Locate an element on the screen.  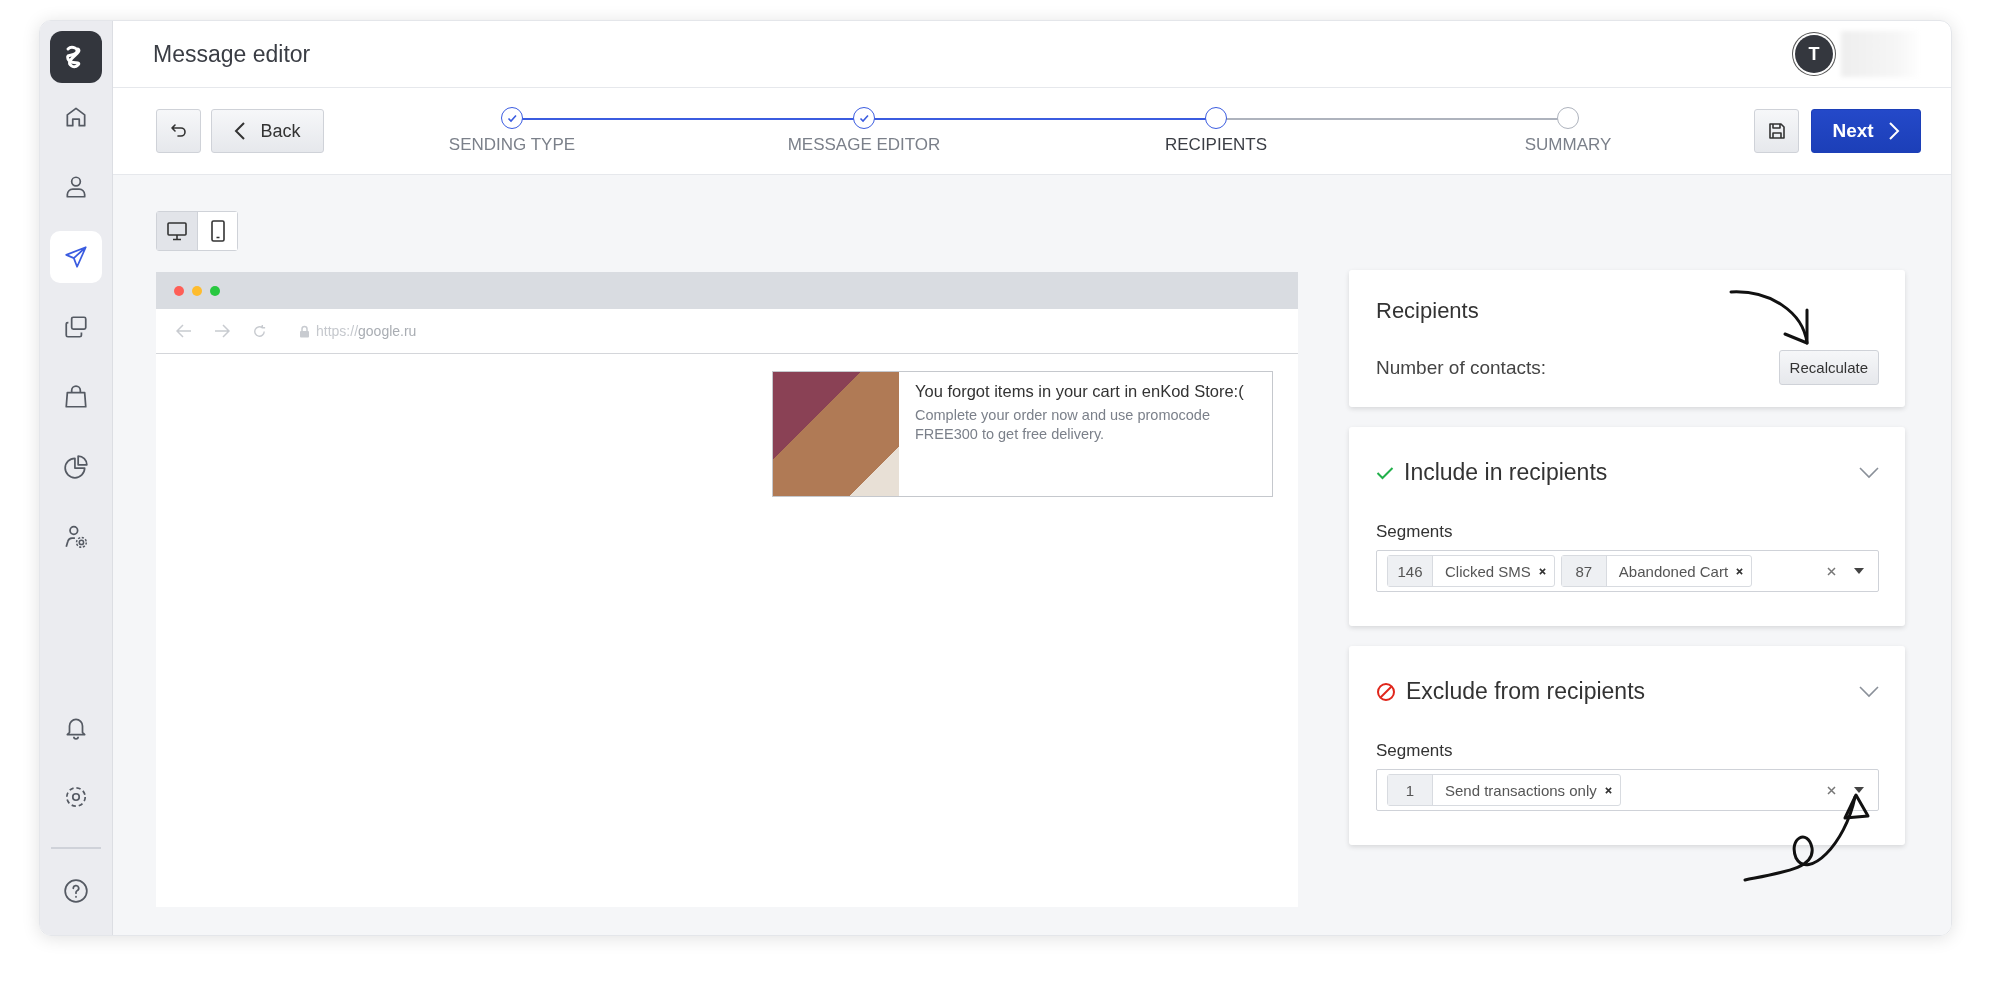
segment-count: 87 is located at coordinates (1584, 571).